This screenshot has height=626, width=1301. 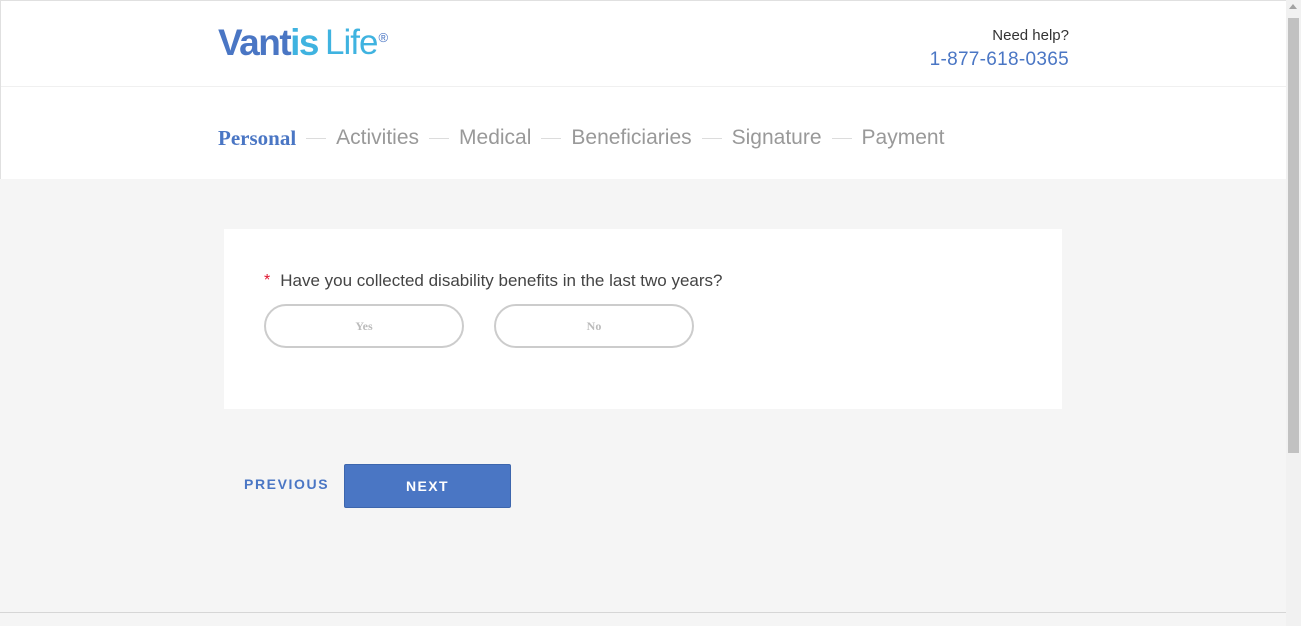 I want to click on scrollbar-thumb, so click(x=1293, y=235).